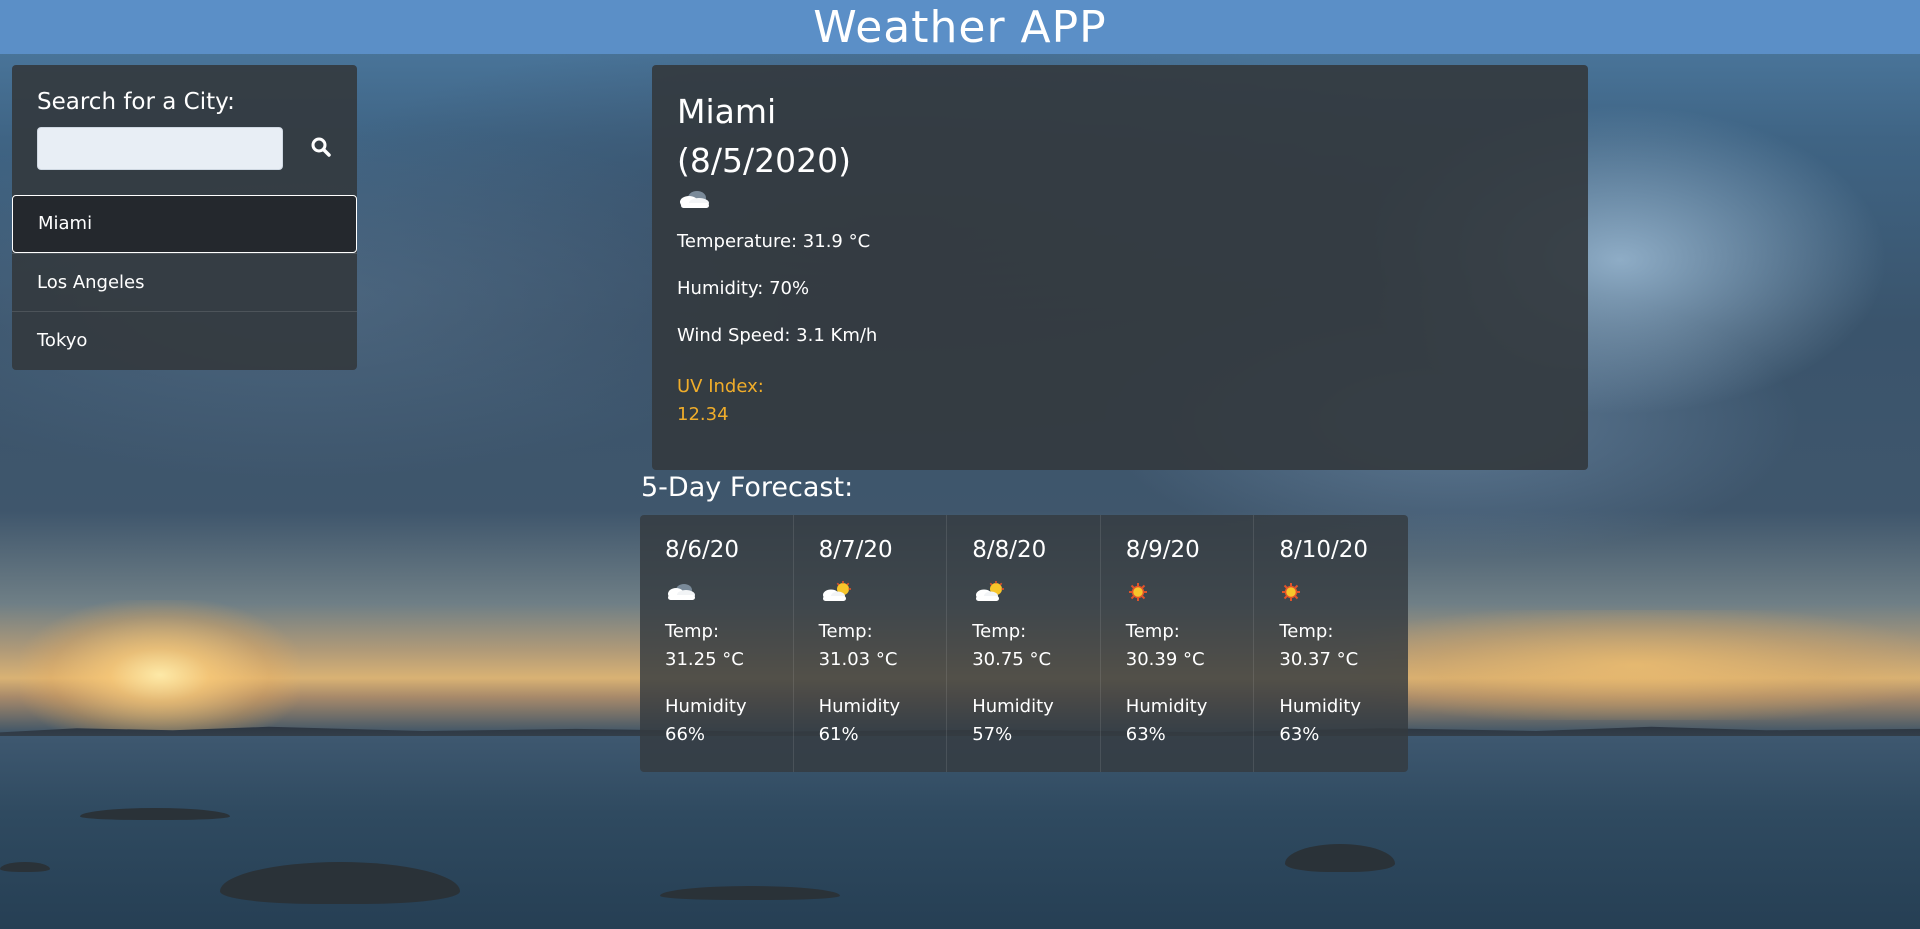 This screenshot has height=929, width=1920. What do you see at coordinates (702, 550) in the screenshot?
I see `forecast-date: 8/6/20` at bounding box center [702, 550].